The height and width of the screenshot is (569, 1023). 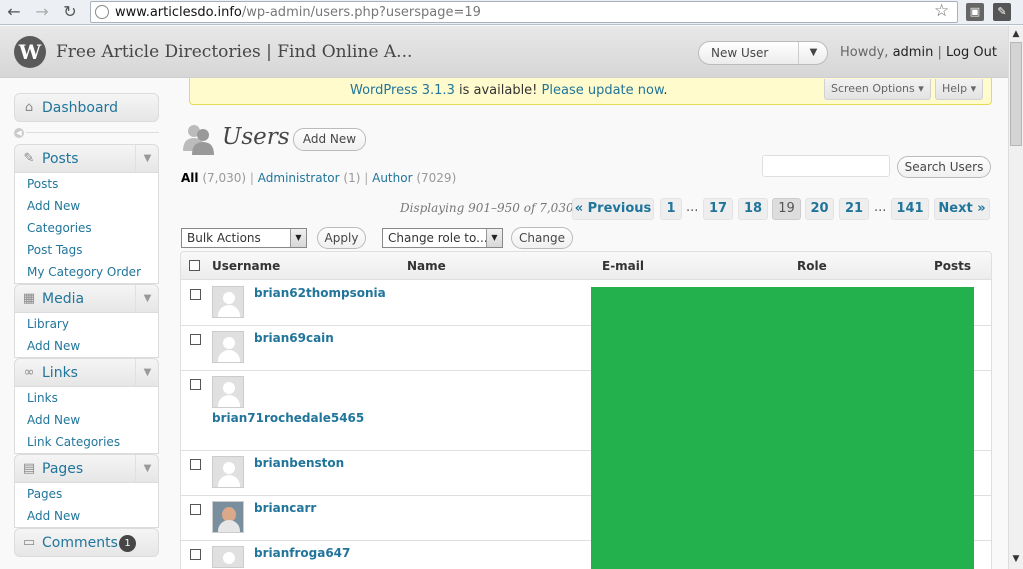 I want to click on column-posts: Posts, so click(x=953, y=266).